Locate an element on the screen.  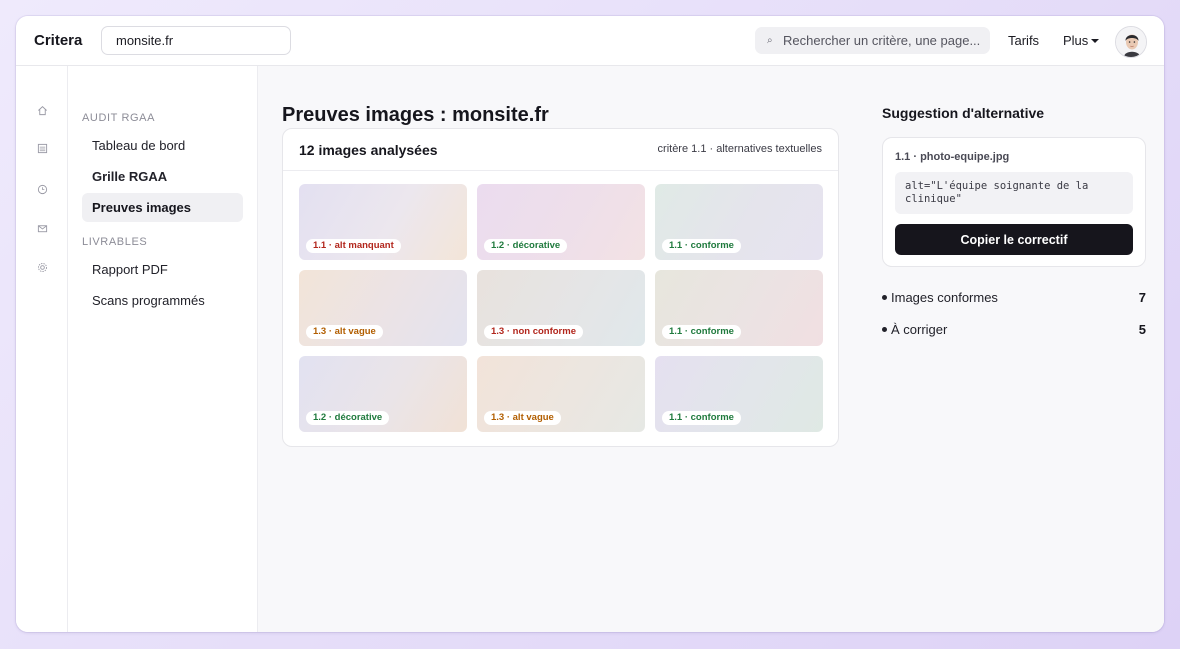
nav-plus-menu: Plus is located at coordinates (1081, 40).